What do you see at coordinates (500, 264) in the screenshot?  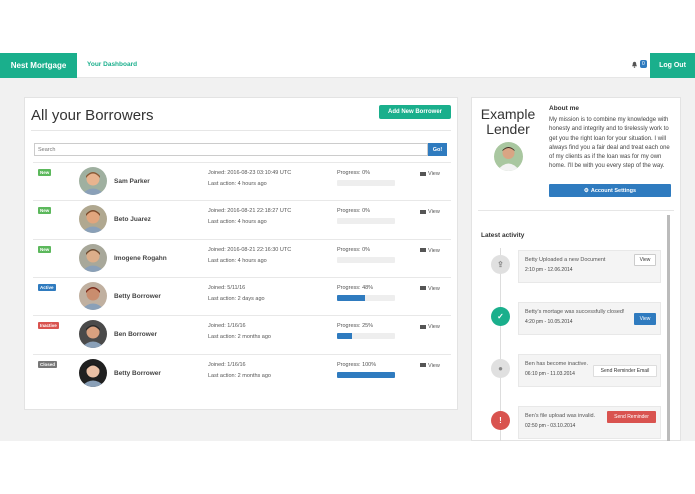 I see `upload-icon: ⇪` at bounding box center [500, 264].